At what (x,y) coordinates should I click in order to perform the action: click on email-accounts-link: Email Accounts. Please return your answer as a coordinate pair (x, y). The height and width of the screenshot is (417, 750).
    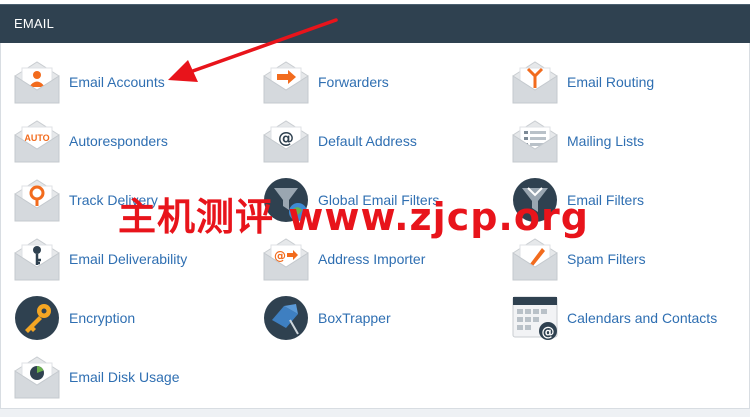
    Looking at the image, I should click on (89, 82).